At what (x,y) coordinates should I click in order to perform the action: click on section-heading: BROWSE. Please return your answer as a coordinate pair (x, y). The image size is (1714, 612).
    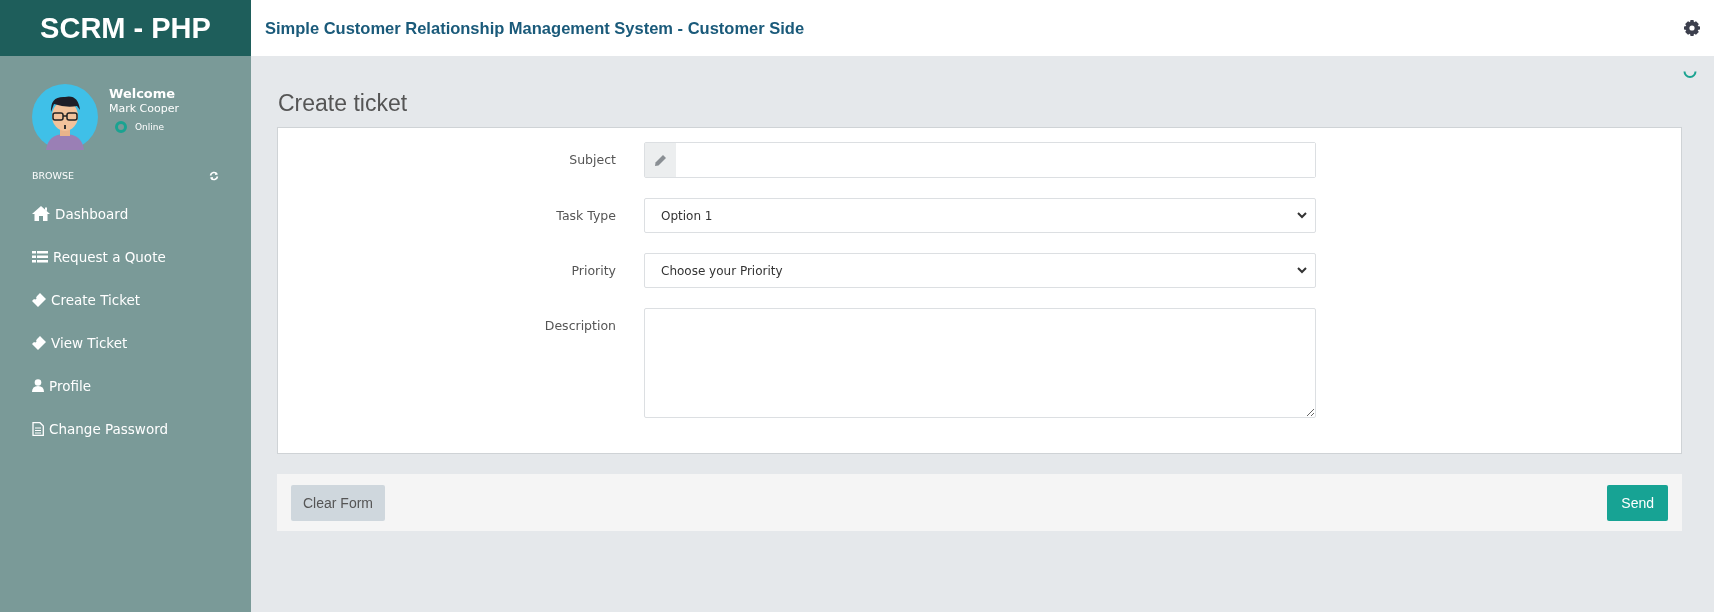
    Looking at the image, I should click on (53, 175).